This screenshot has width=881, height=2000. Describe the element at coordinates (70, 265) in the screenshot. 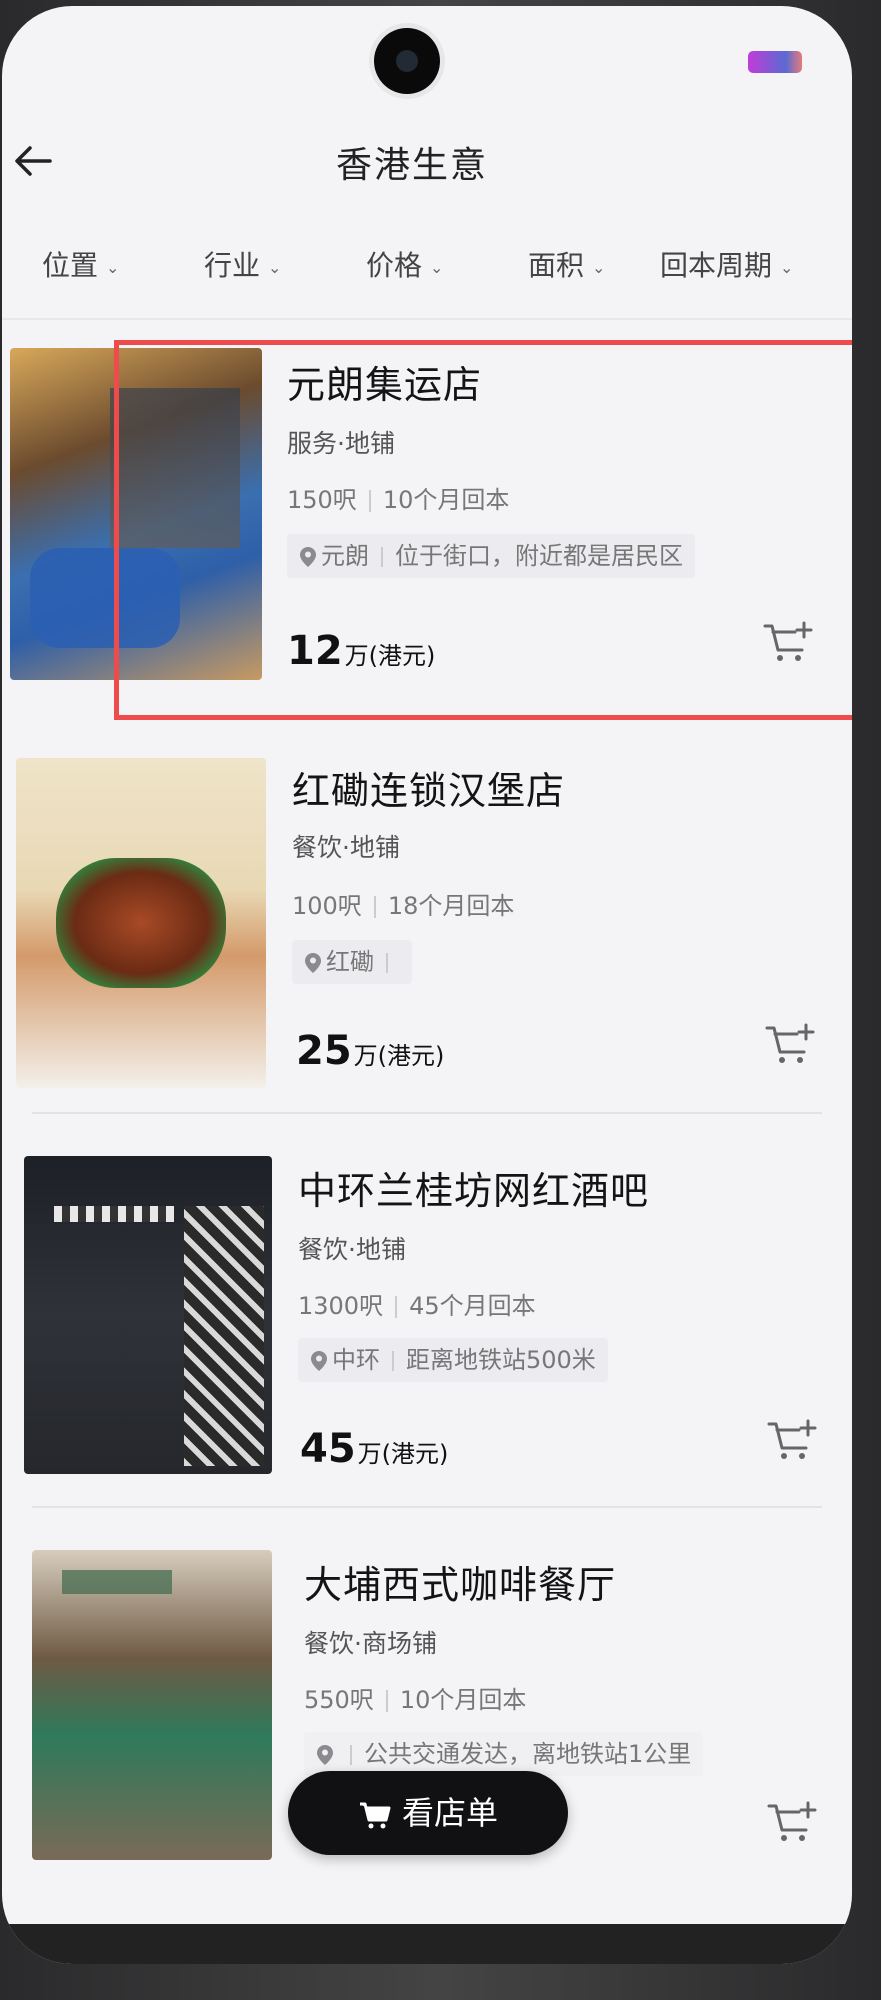

I see `filter-location-label: 位置` at that location.